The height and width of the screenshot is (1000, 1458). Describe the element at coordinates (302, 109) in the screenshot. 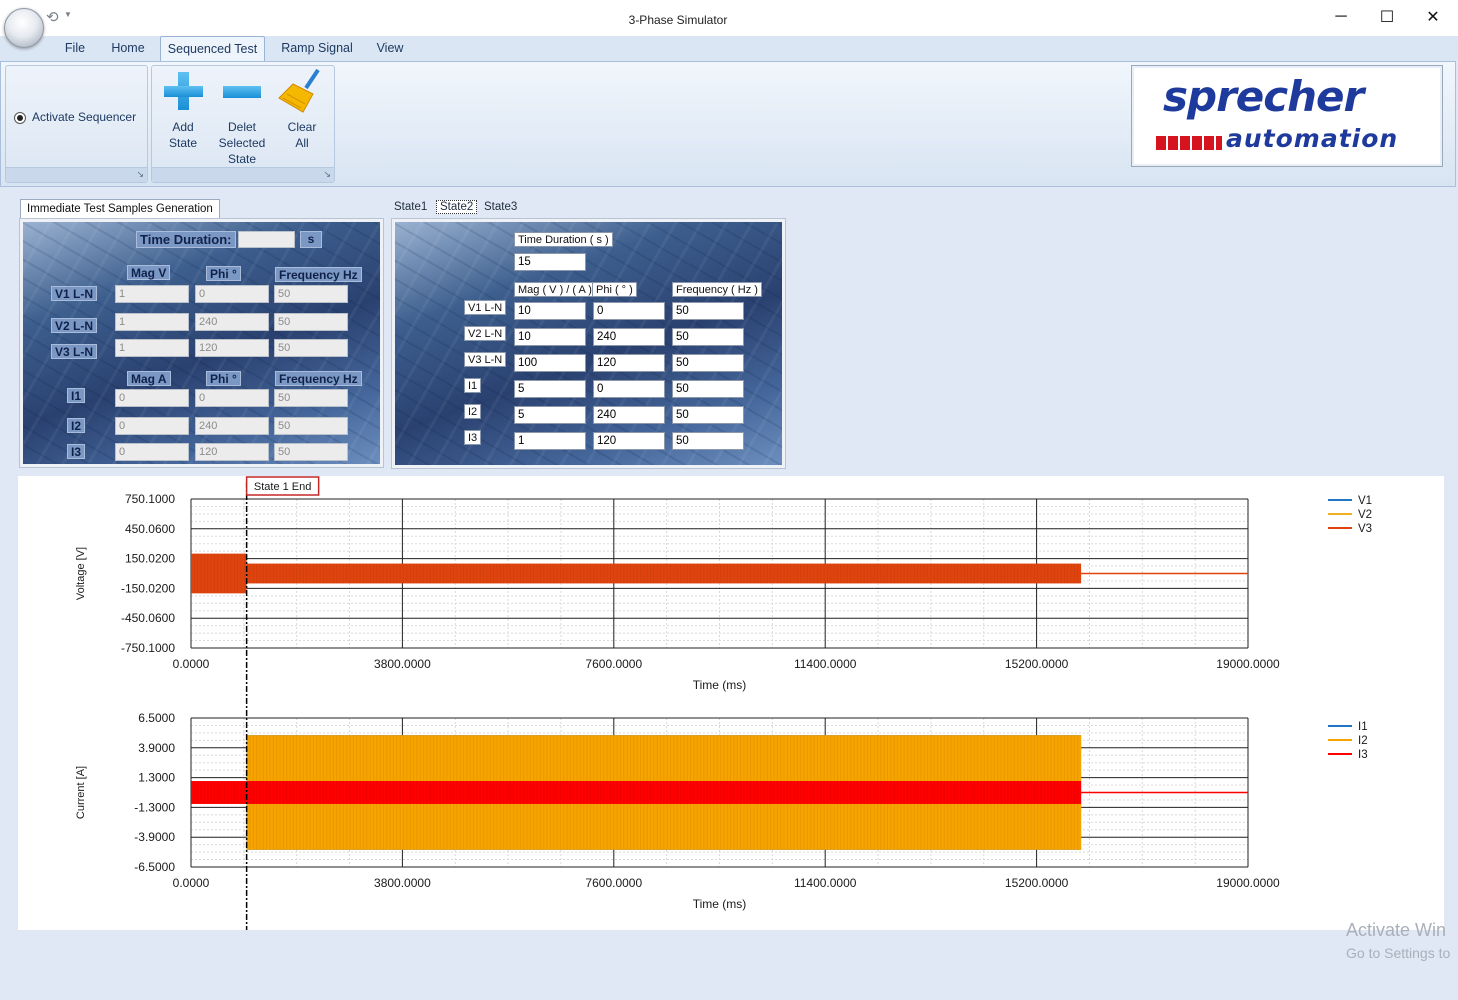

I see `clear-all-button: Clear All` at that location.